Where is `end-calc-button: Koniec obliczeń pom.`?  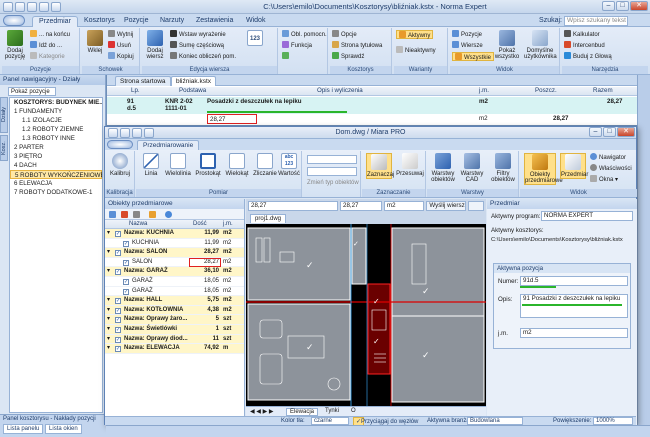
end-calc-button: Koniec obliczeń pom. is located at coordinates (203, 56).